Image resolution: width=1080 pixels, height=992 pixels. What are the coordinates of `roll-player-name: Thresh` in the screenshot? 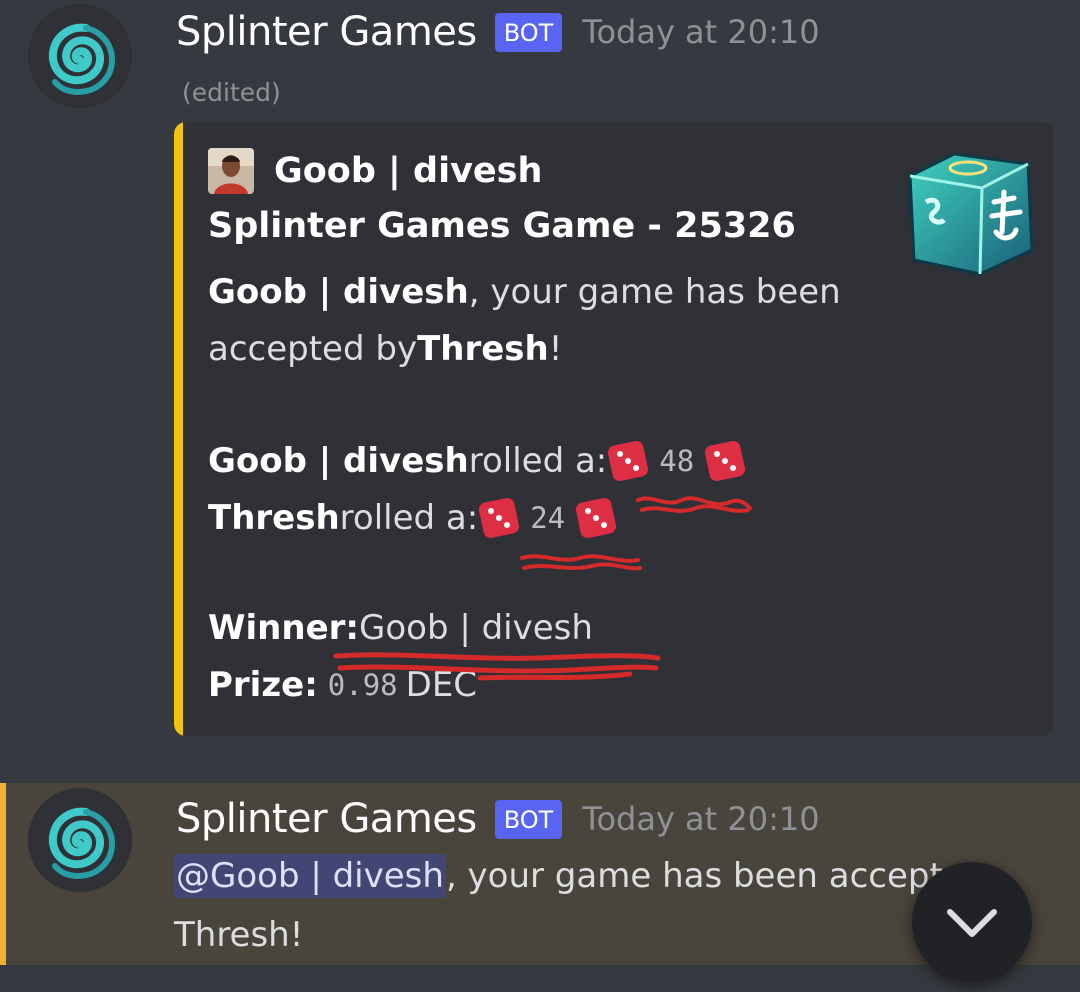 It's located at (274, 518).